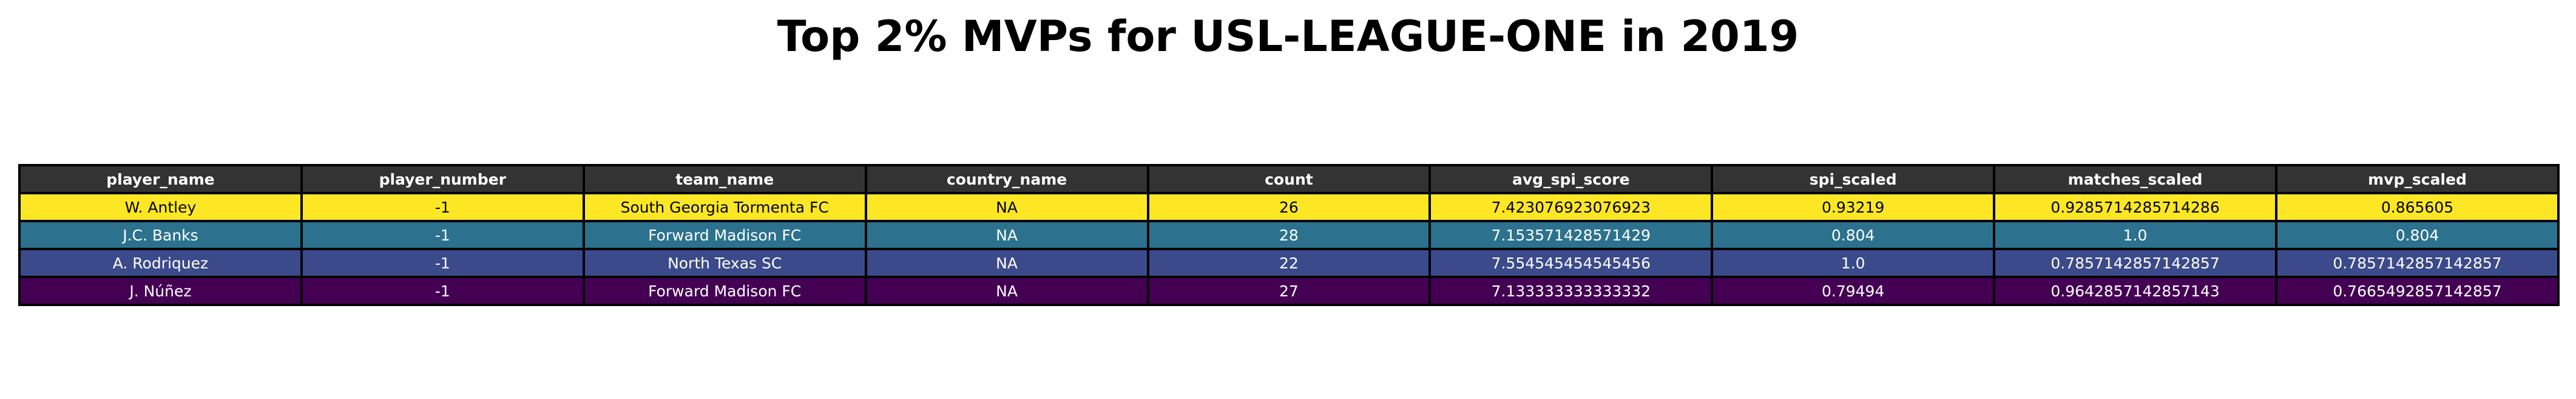  I want to click on chart-title: Top 2% MVPs for USL-LEAGUE-ONE in 2019, so click(1288, 36).